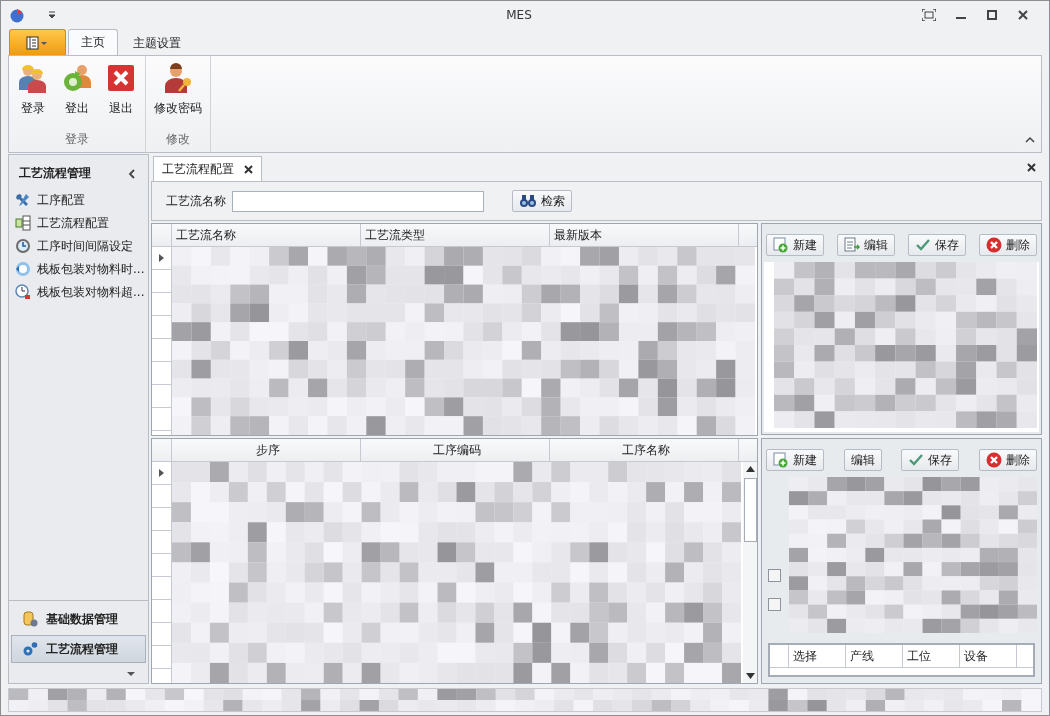  What do you see at coordinates (644, 450) in the screenshot?
I see `column-header: 工序名称` at bounding box center [644, 450].